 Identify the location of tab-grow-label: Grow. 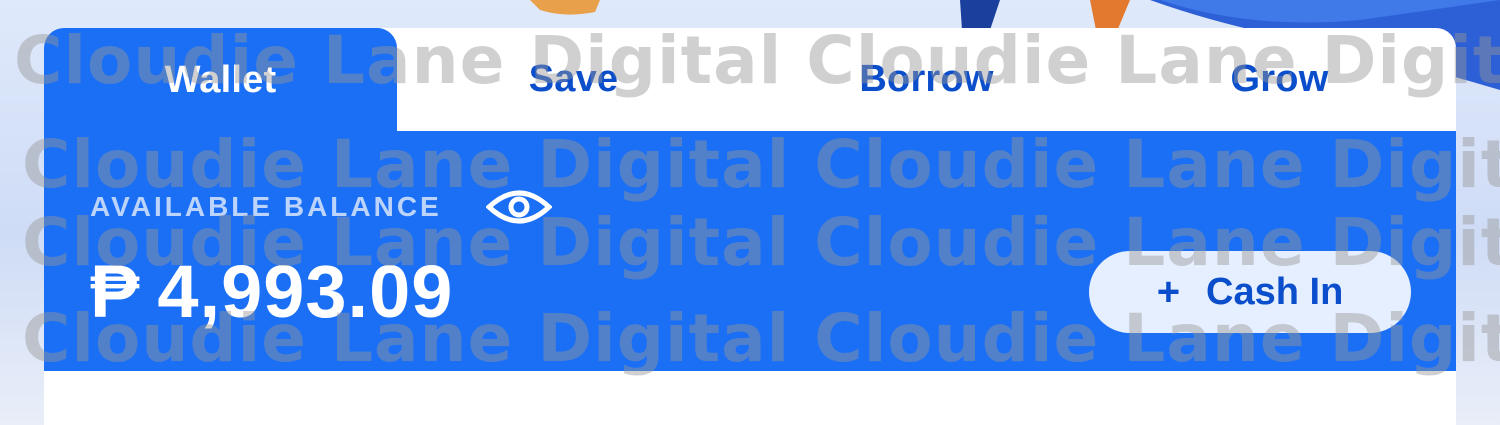
(1279, 79).